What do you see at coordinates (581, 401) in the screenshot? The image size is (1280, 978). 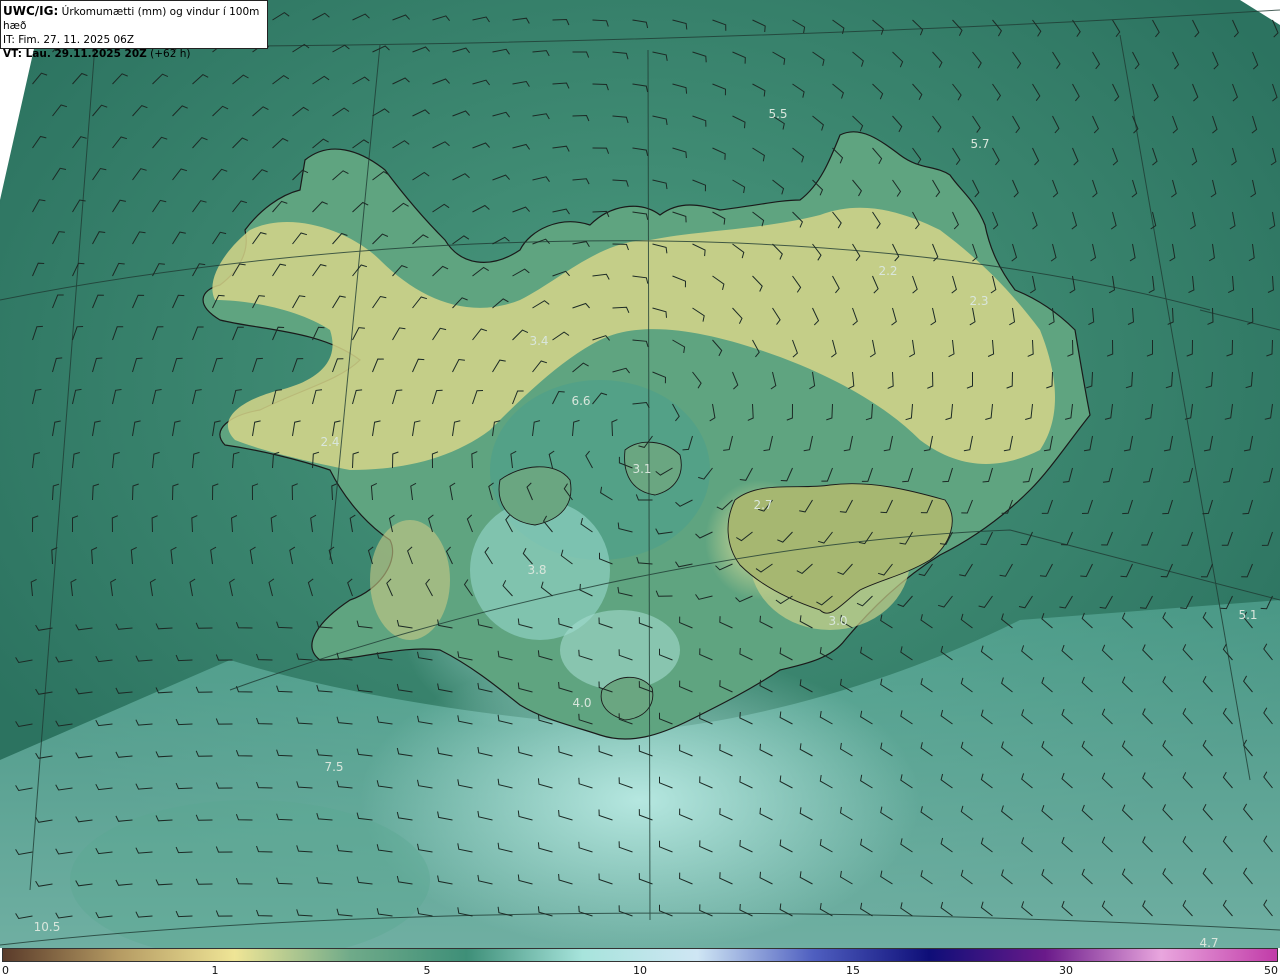 I see `value-label: 6.6` at bounding box center [581, 401].